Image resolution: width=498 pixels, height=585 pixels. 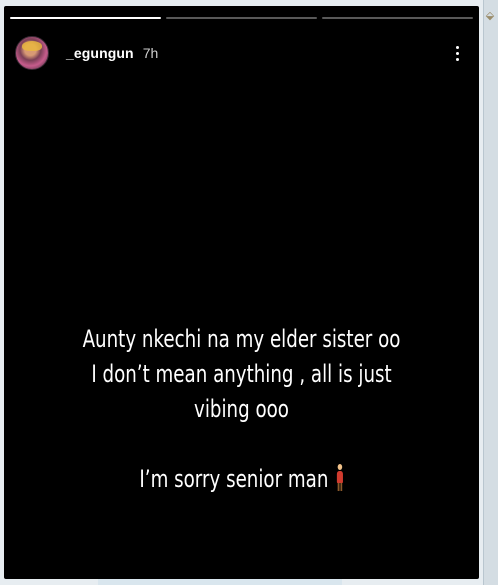 I want to click on story-header: _egungun 7h, so click(x=241, y=53).